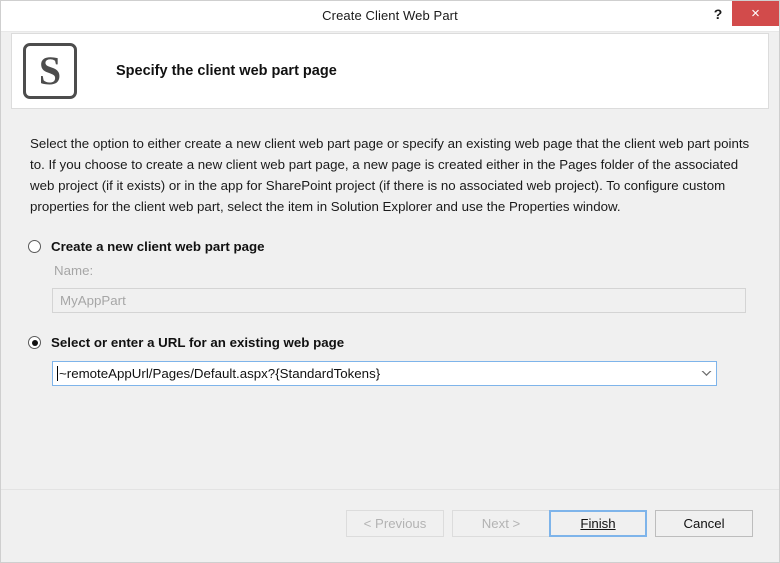 This screenshot has width=780, height=563. I want to click on finish-button: Finish, so click(598, 523).